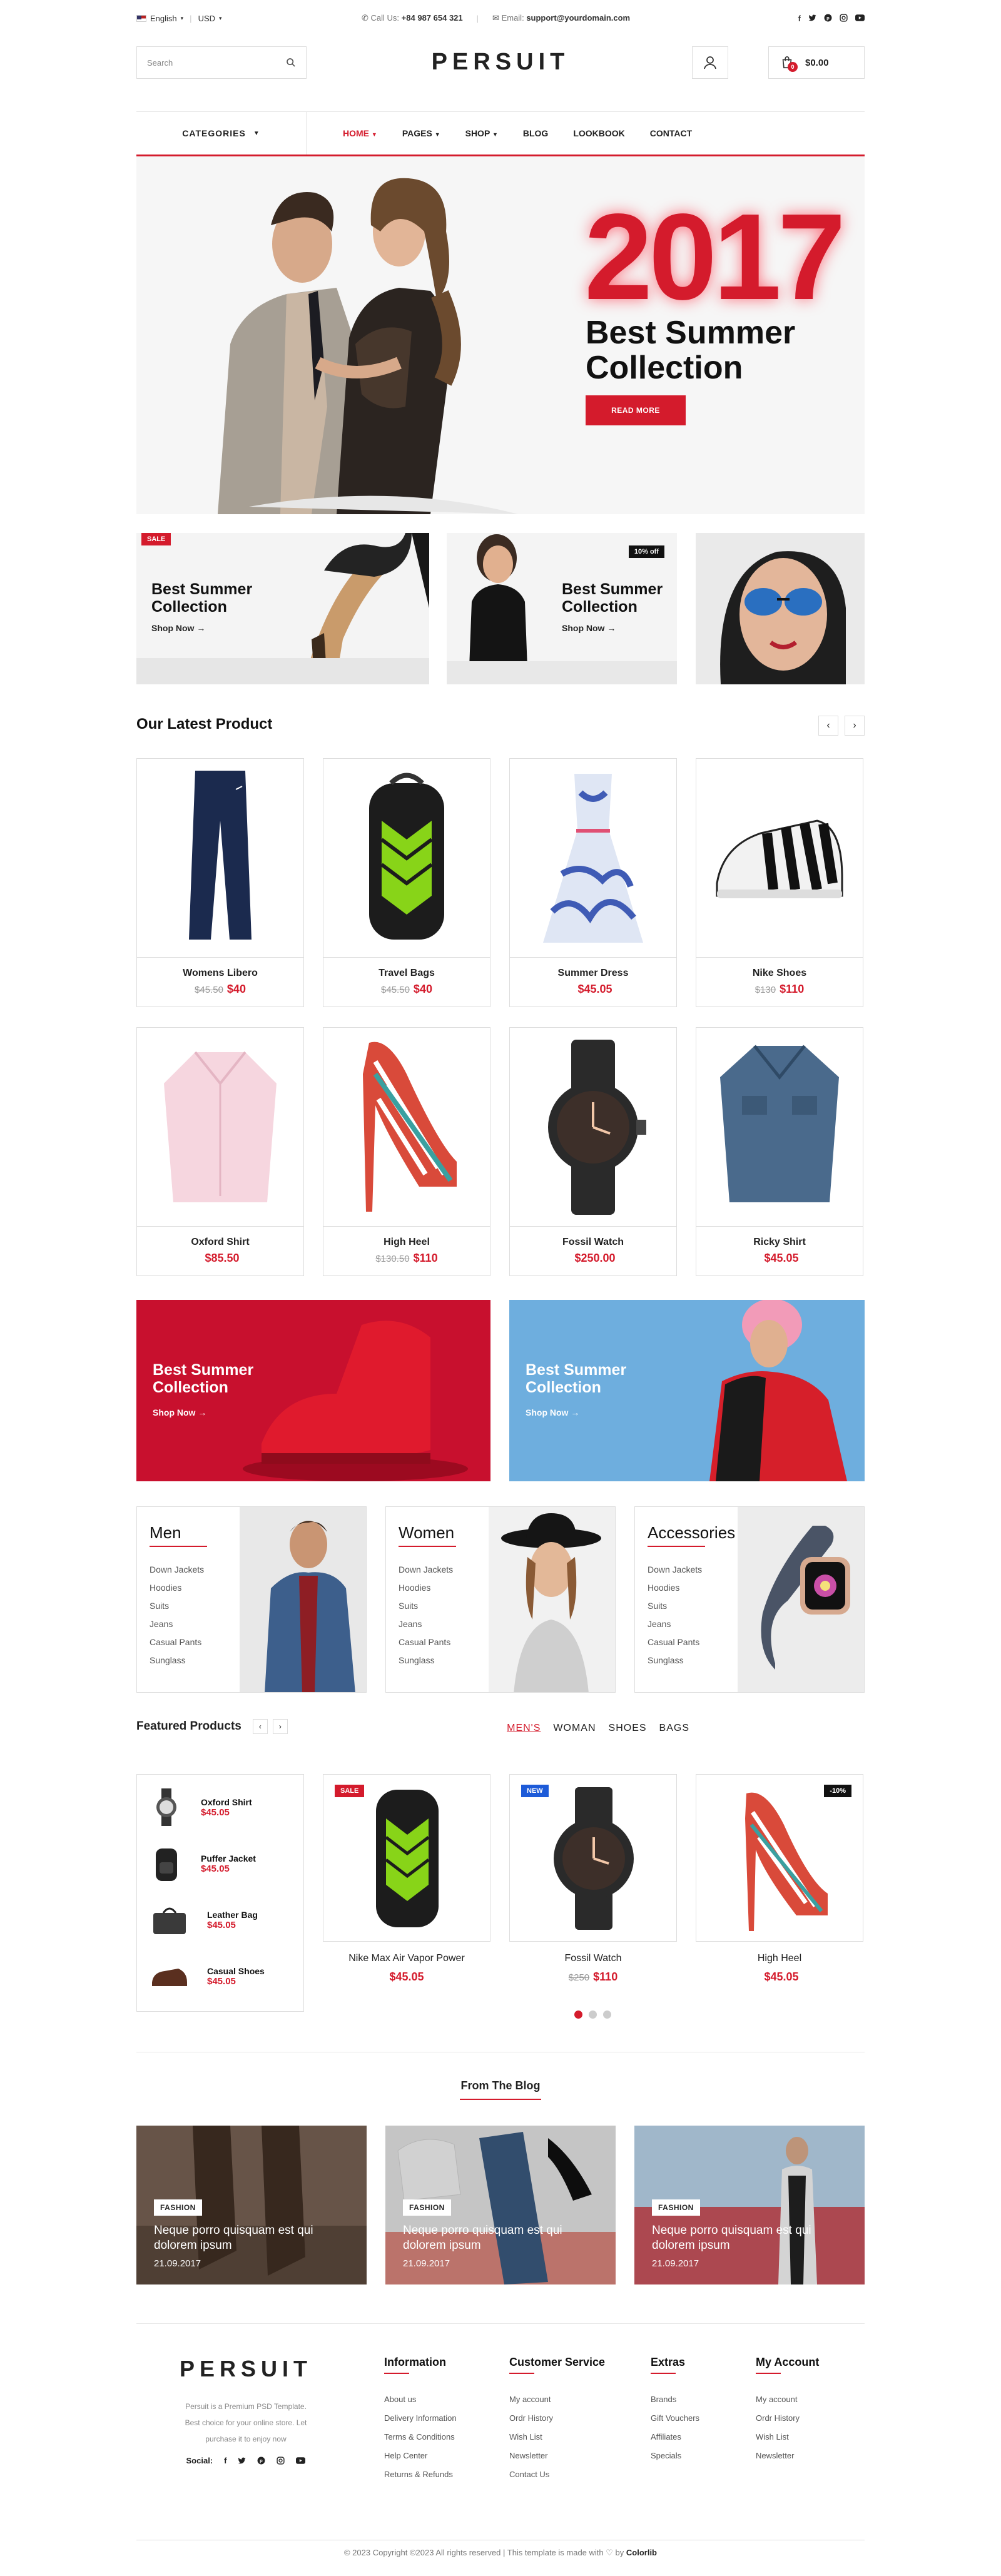  What do you see at coordinates (228, 1859) in the screenshot?
I see `item-name: Puffer Jacket` at bounding box center [228, 1859].